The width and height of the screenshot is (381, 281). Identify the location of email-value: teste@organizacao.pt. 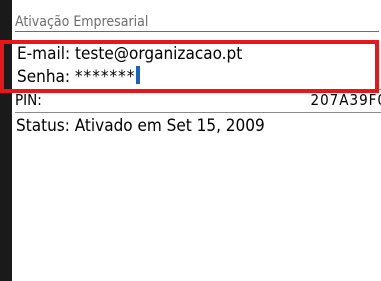
(158, 54).